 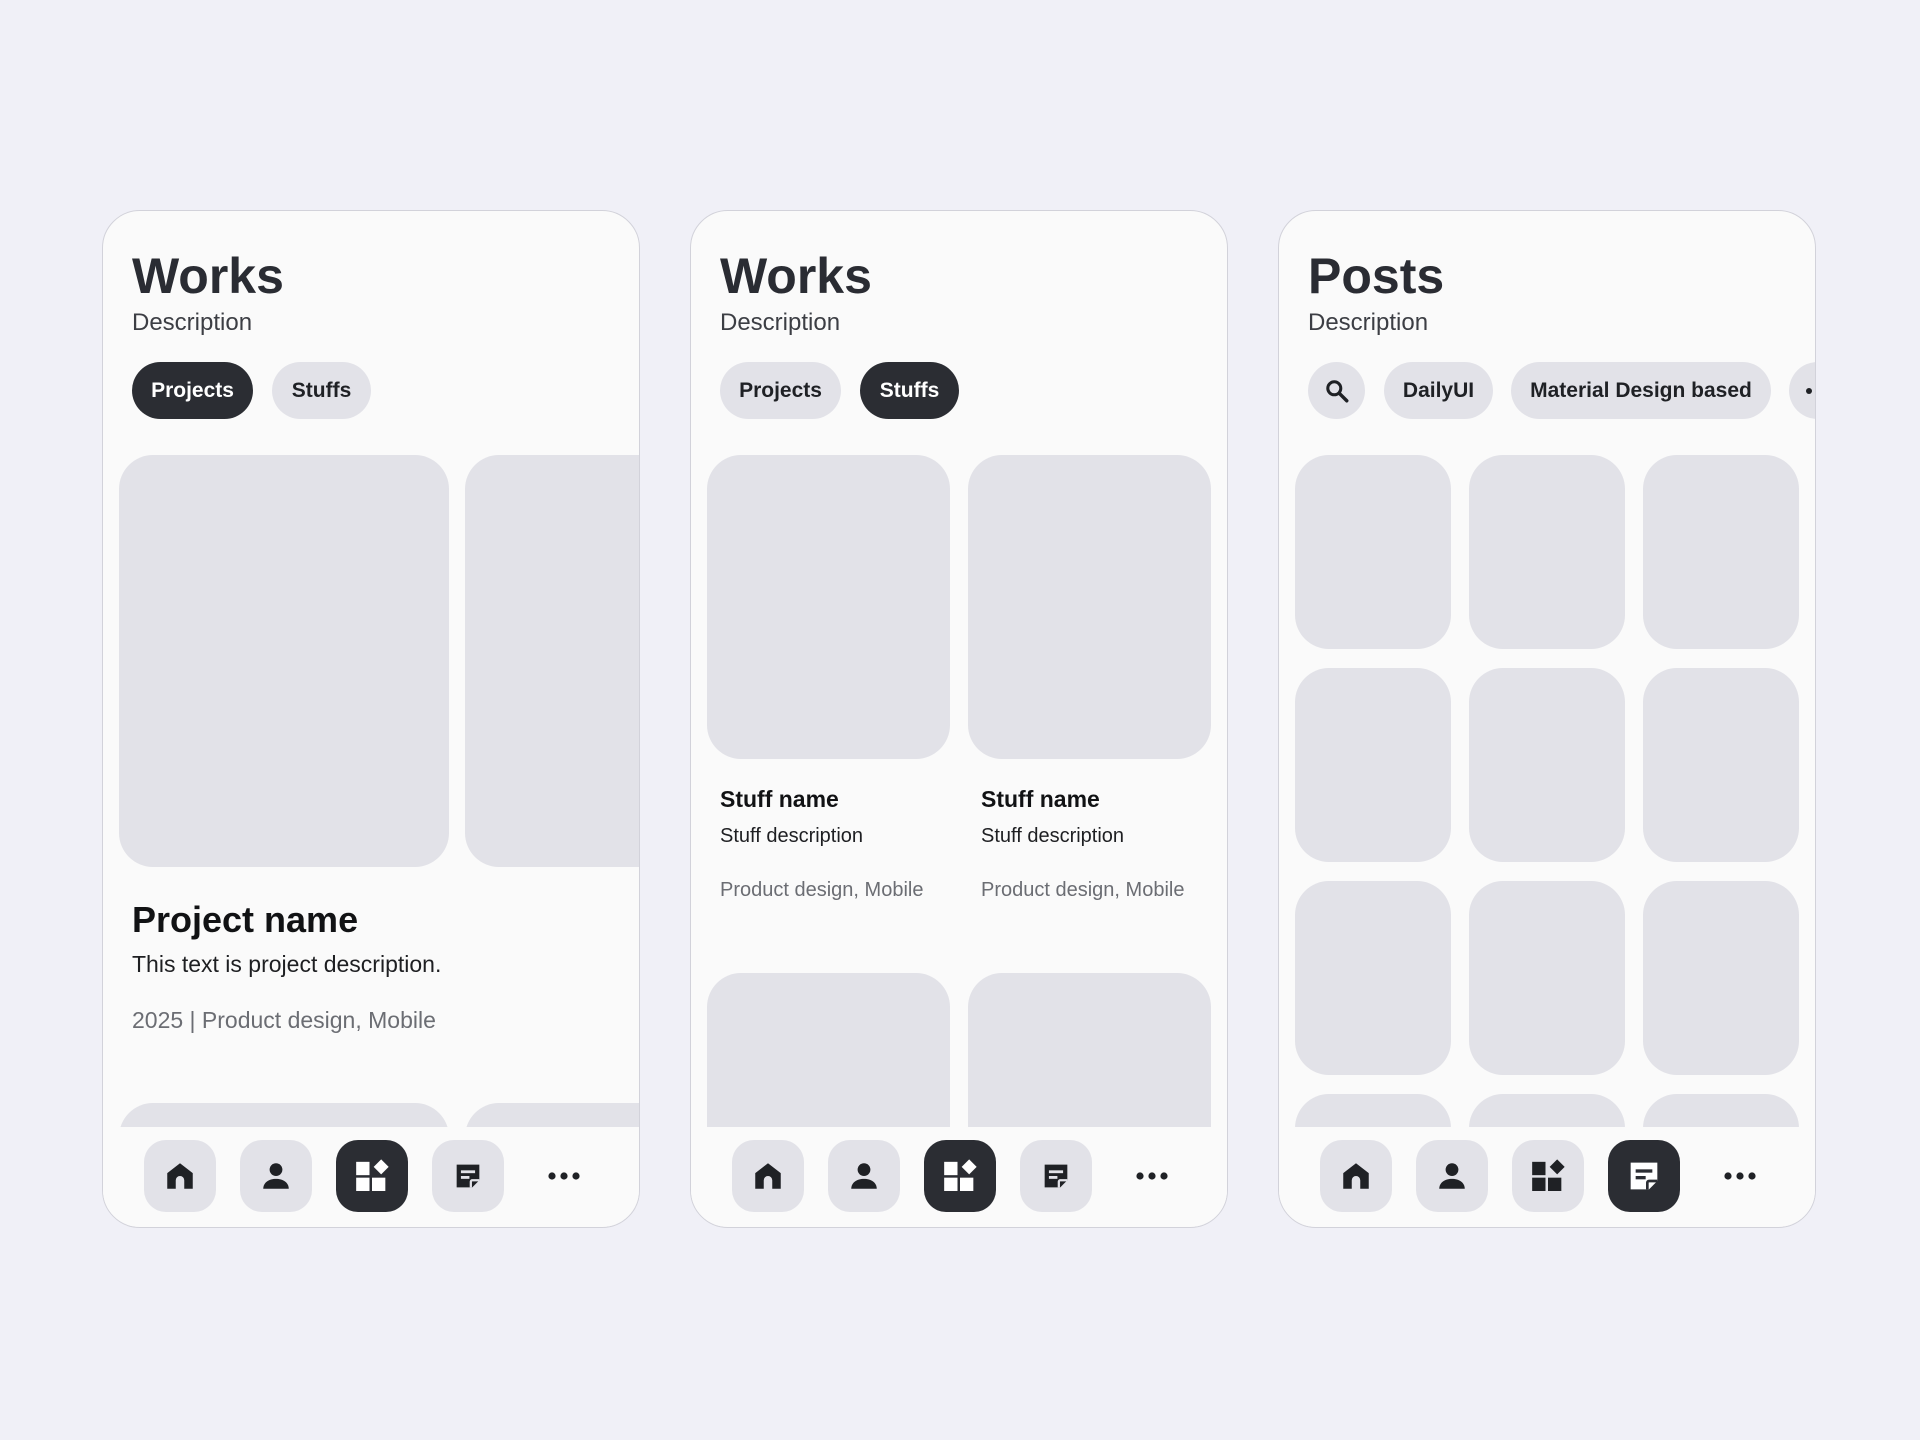 I want to click on project-thumbnail-next, so click(x=552, y=661).